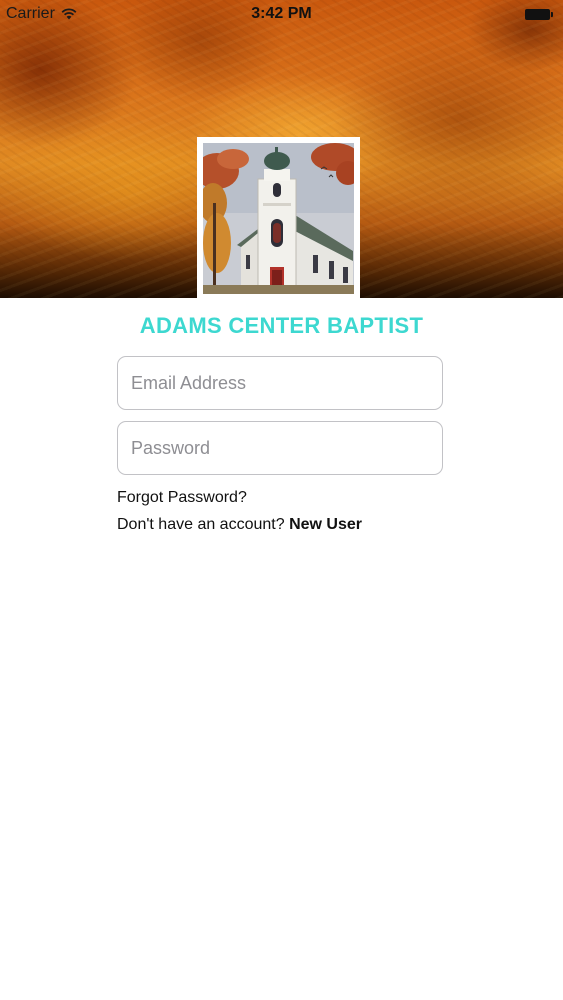 This screenshot has width=563, height=1000. What do you see at coordinates (280, 383) in the screenshot?
I see `email-field` at bounding box center [280, 383].